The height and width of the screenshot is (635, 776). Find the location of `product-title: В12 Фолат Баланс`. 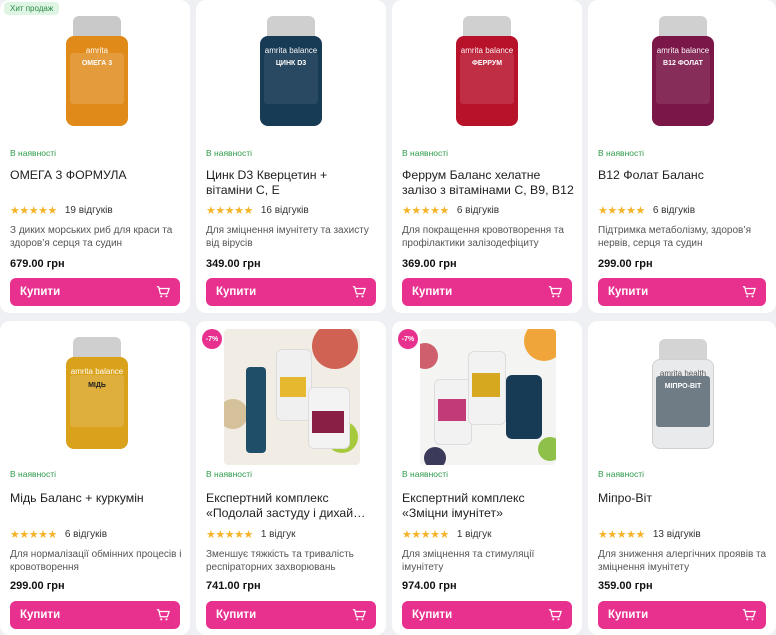

product-title: В12 Фолат Баланс is located at coordinates (683, 175).